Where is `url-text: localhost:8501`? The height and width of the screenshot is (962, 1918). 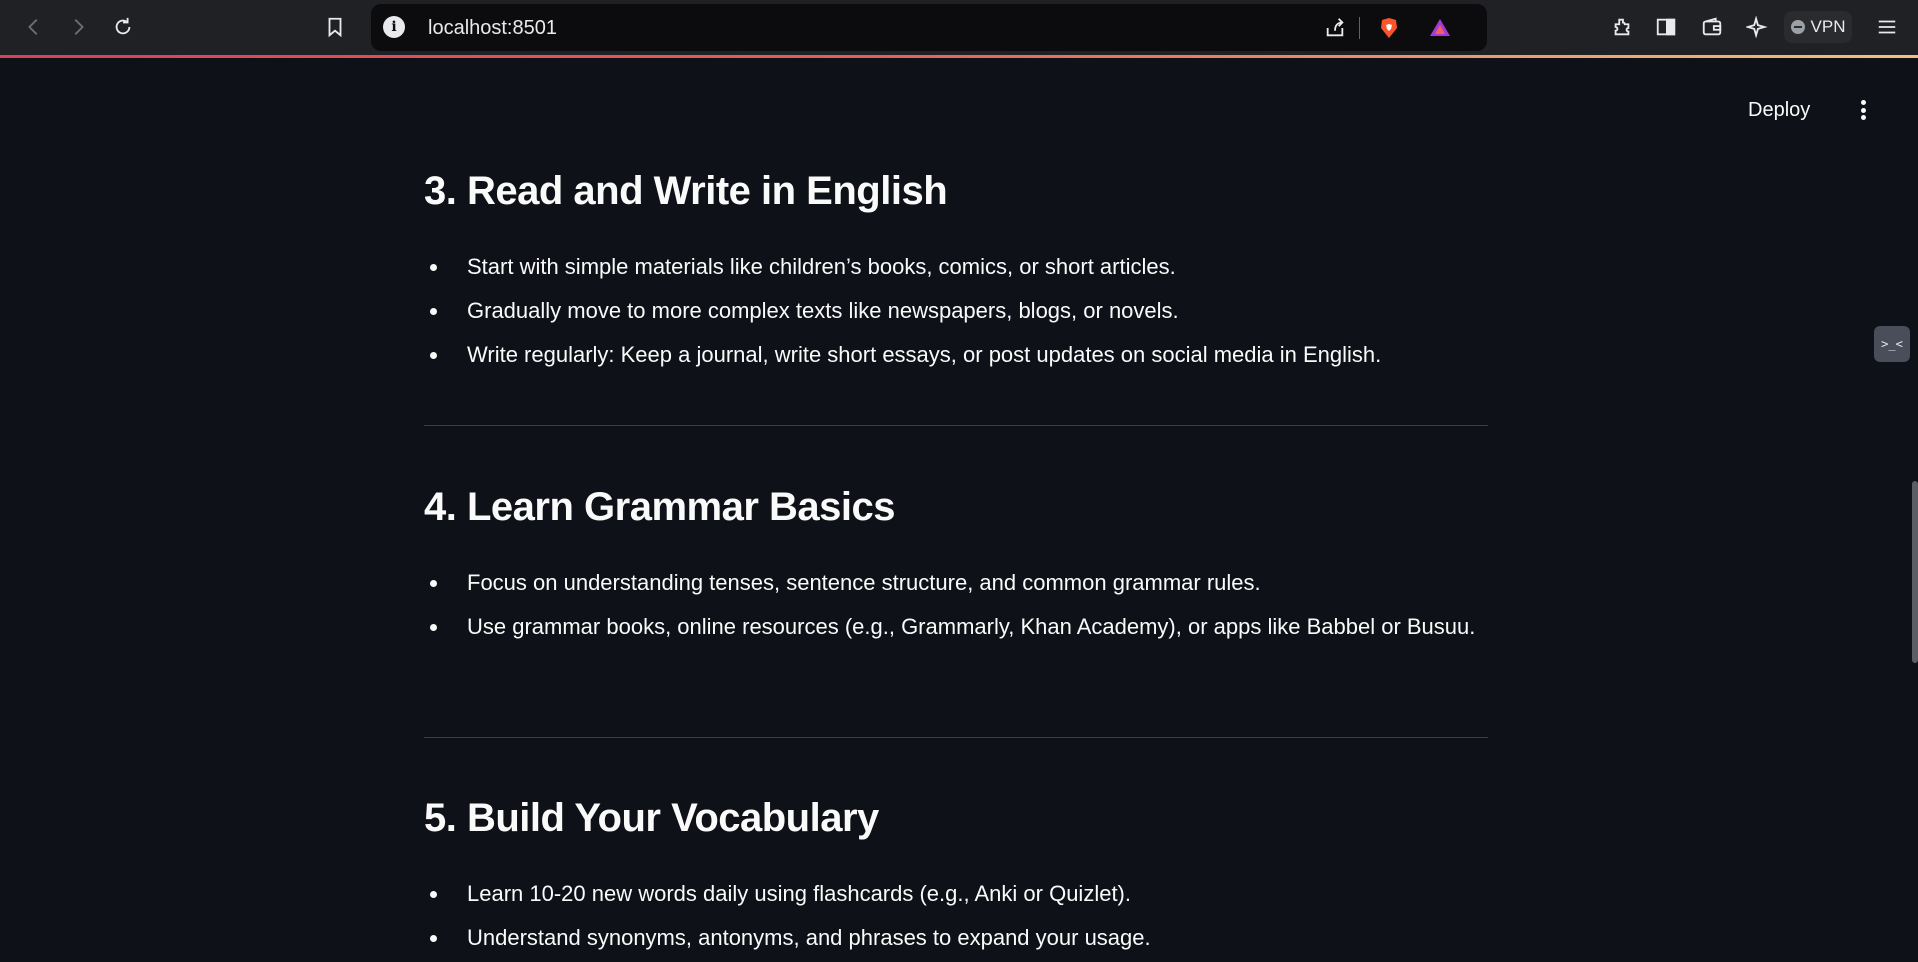
url-text: localhost:8501 is located at coordinates (492, 28).